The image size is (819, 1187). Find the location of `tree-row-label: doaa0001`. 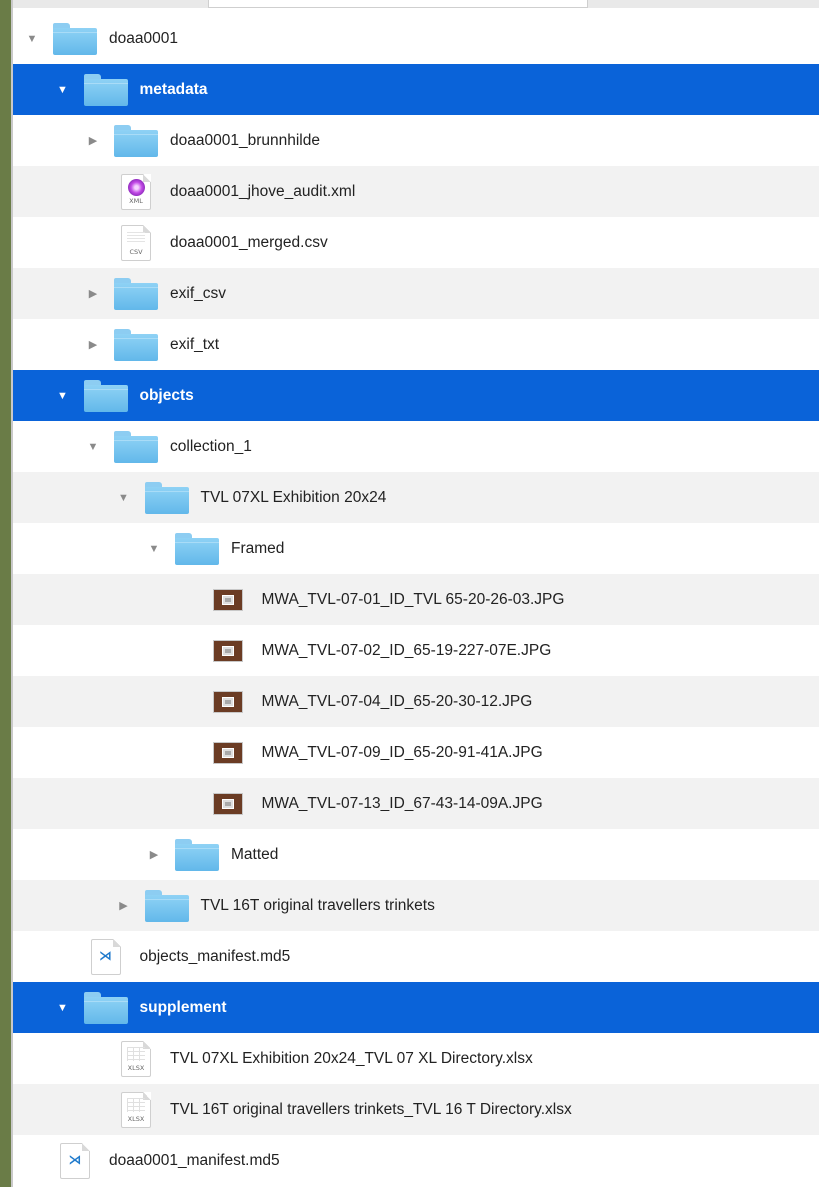

tree-row-label: doaa0001 is located at coordinates (143, 38).